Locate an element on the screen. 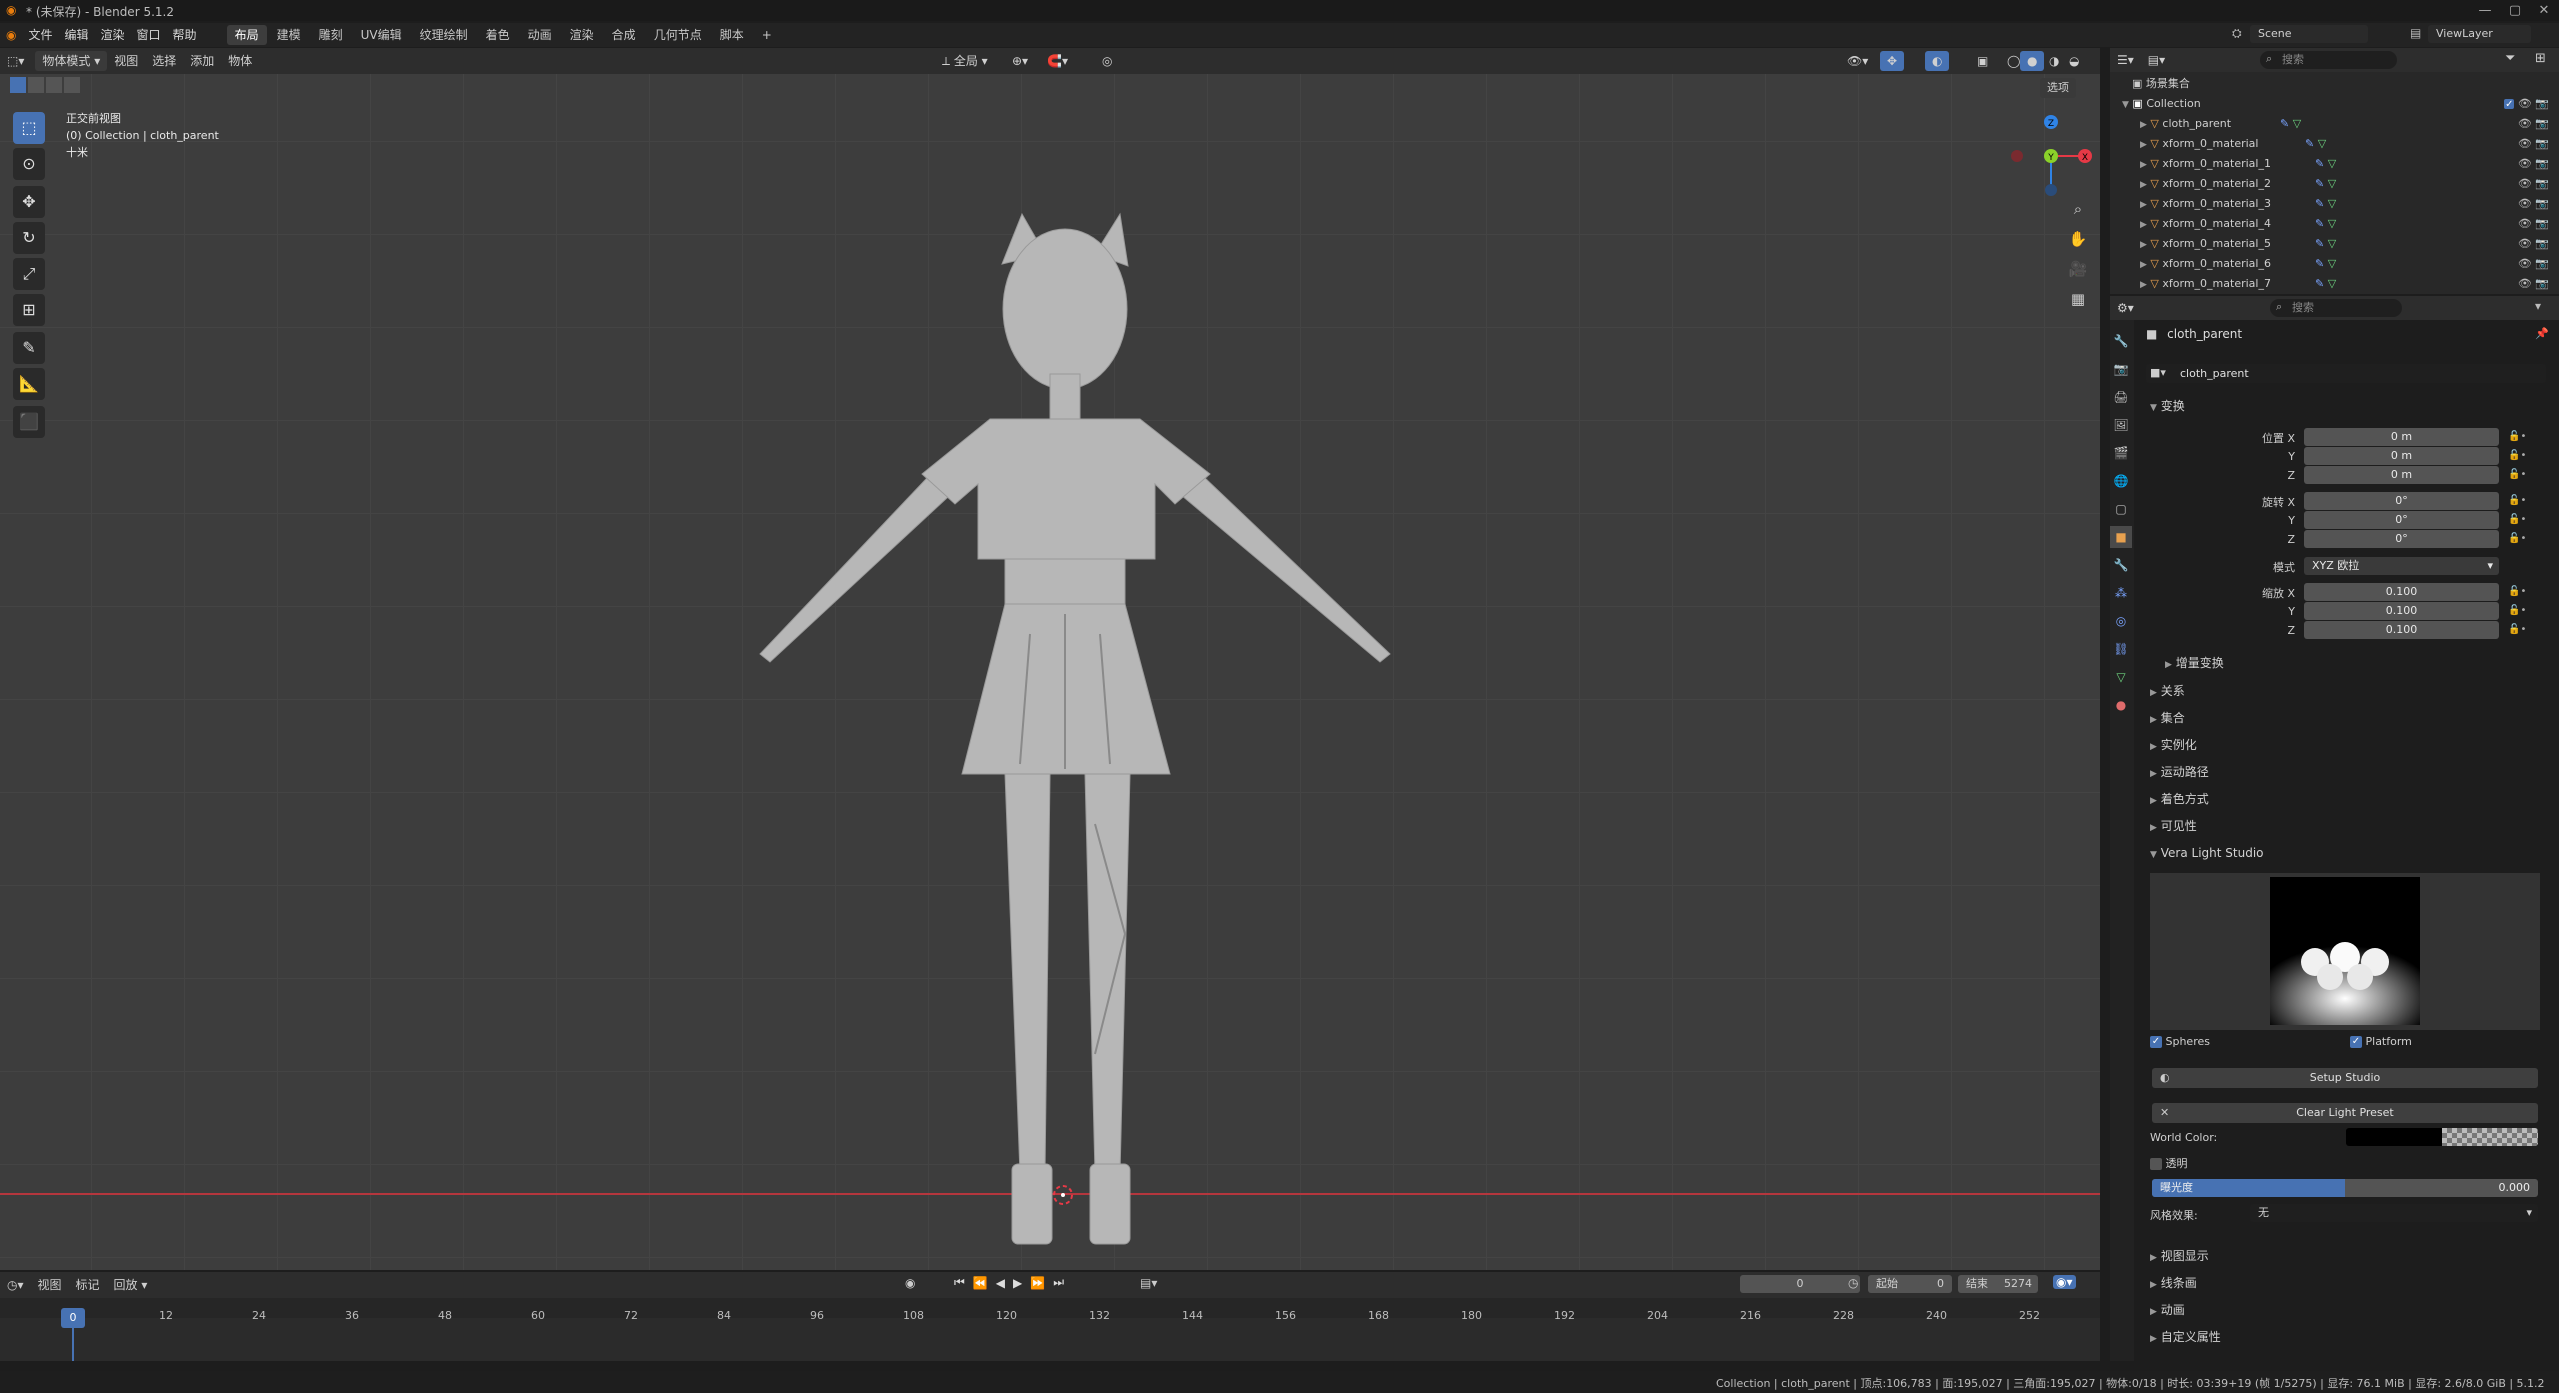 This screenshot has width=2559, height=1393. style-effect-dropdown: 无 ▾ is located at coordinates (2394, 1213).